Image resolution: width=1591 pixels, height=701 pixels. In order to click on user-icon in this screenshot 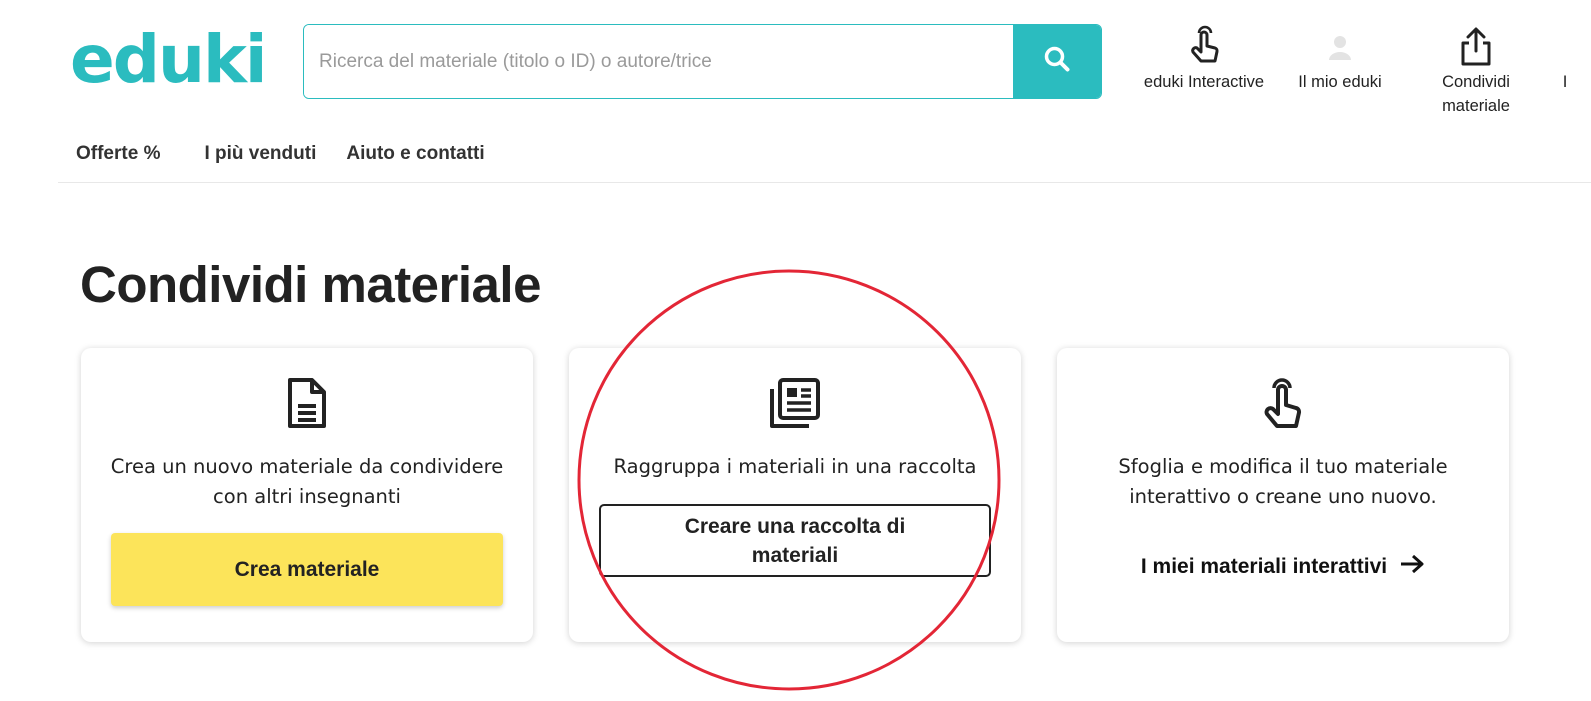, I will do `click(1340, 47)`.